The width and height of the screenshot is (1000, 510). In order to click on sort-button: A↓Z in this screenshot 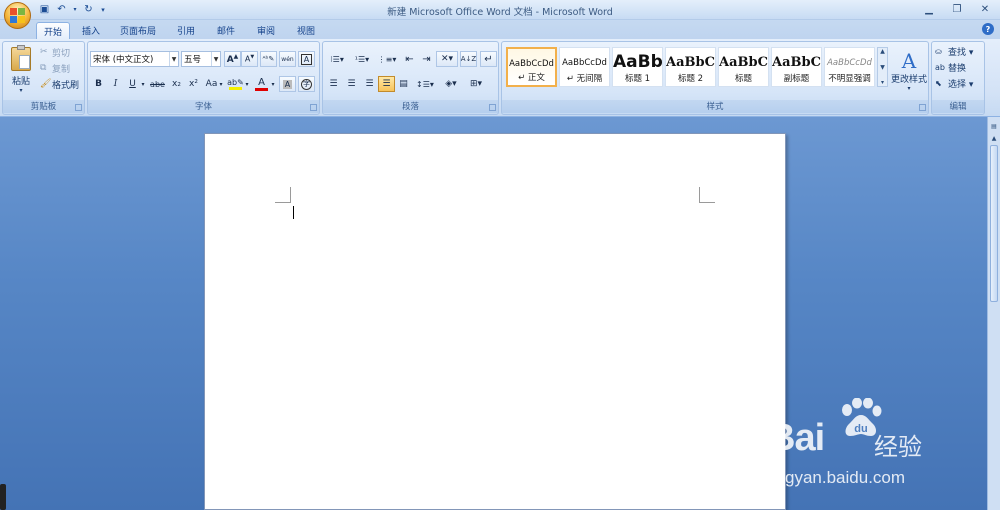, I will do `click(468, 59)`.